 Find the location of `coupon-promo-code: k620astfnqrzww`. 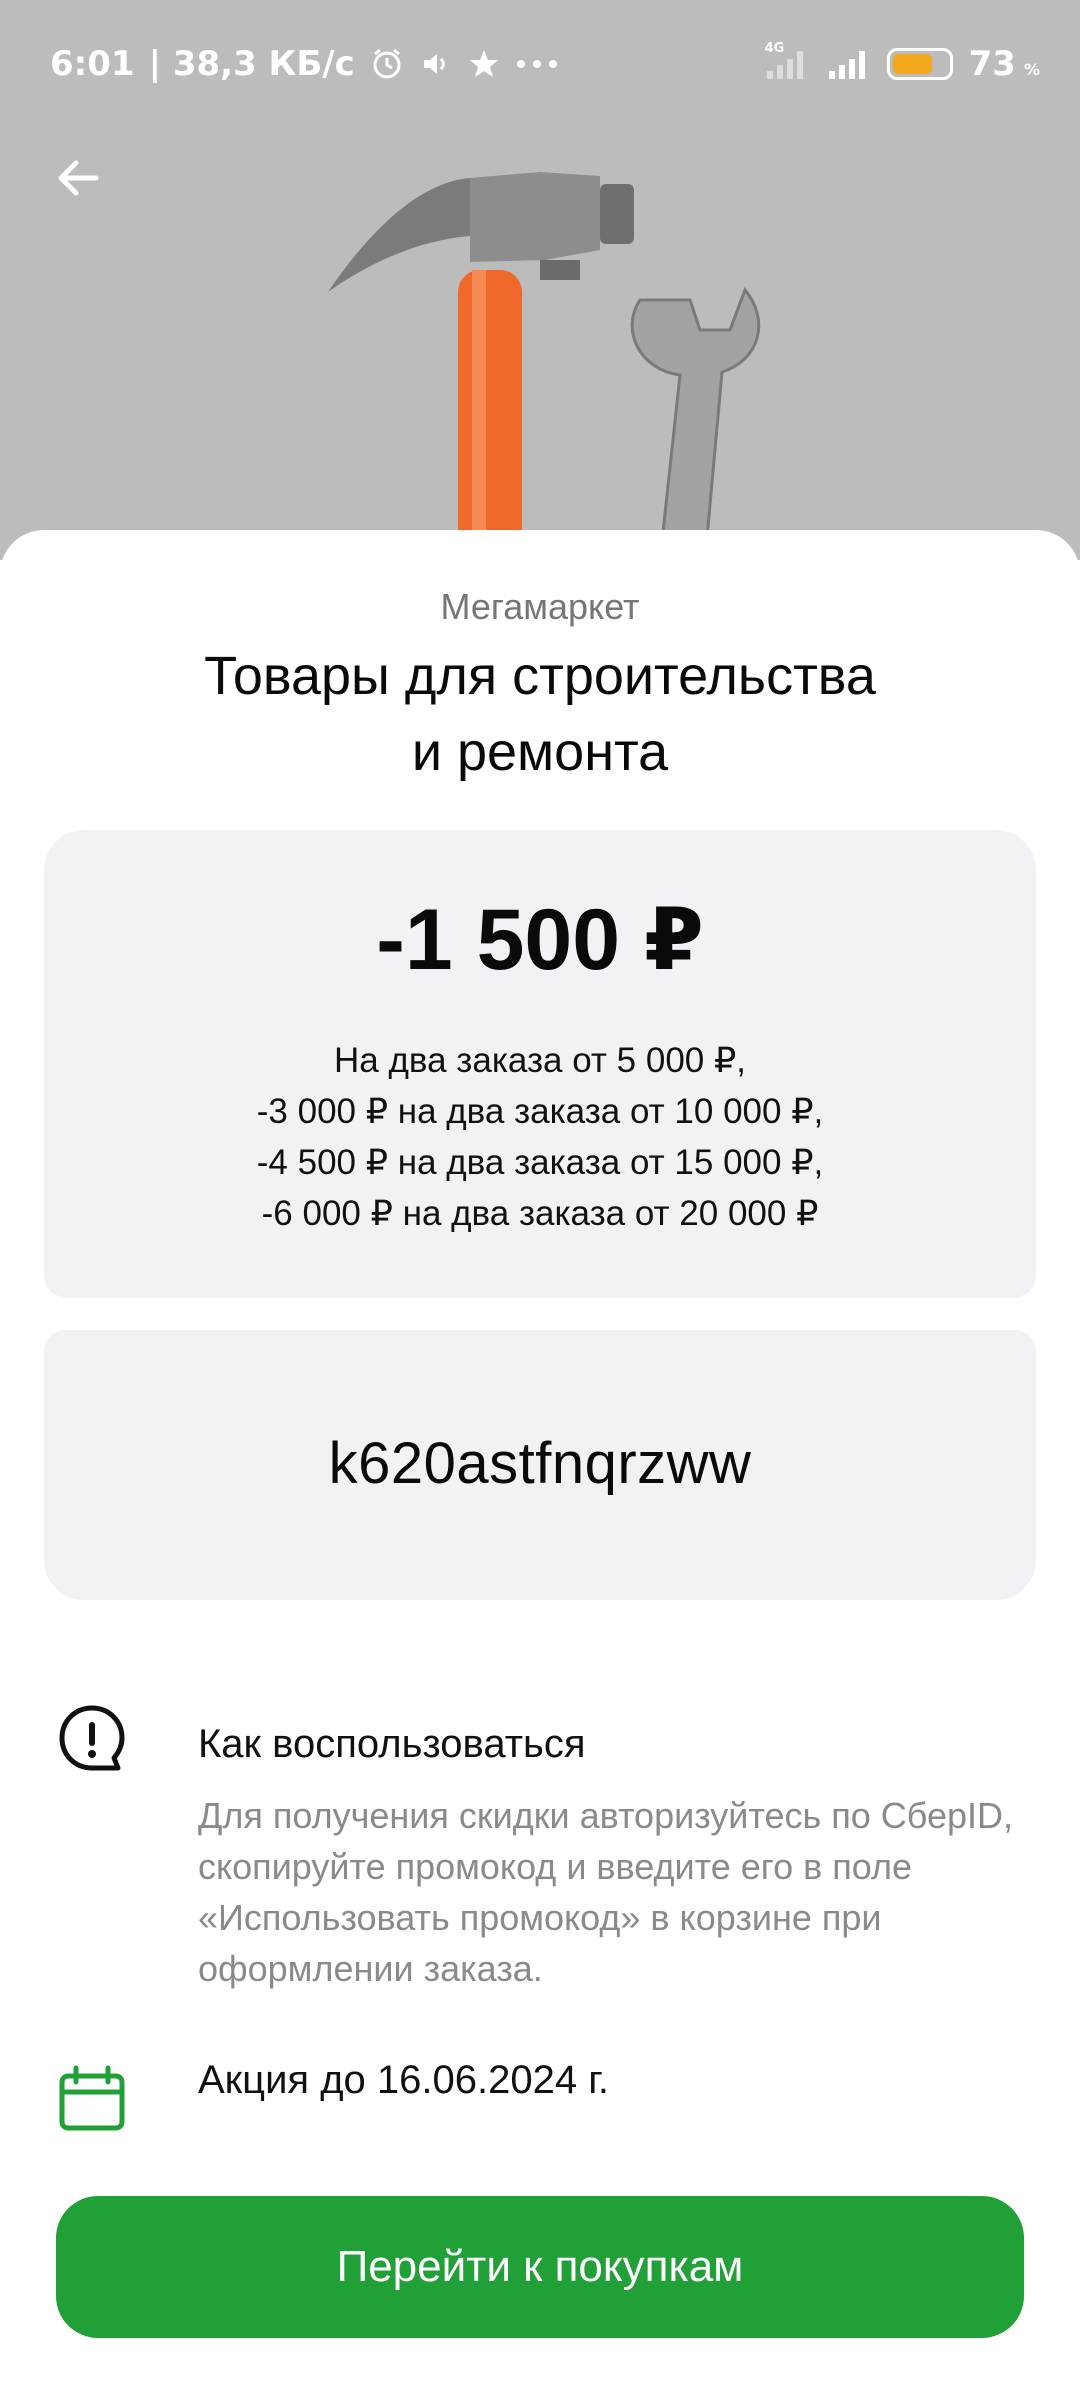

coupon-promo-code: k620astfnqrzww is located at coordinates (540, 1465).